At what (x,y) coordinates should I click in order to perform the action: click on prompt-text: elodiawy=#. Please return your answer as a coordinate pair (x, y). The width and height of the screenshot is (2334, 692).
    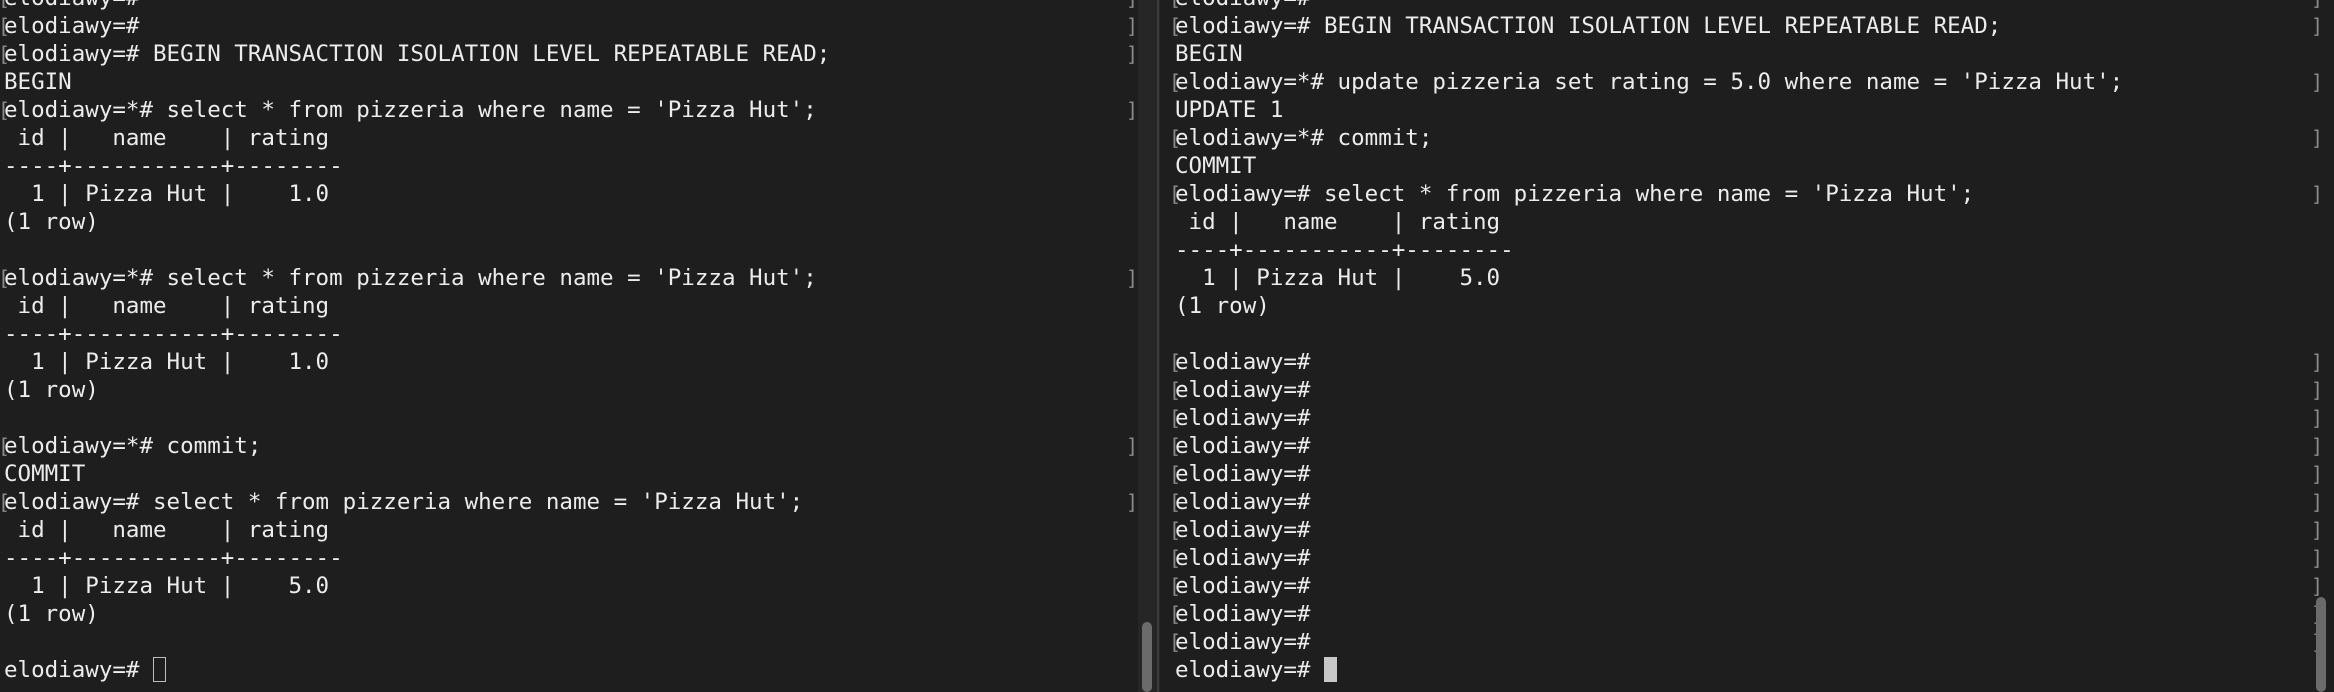
    Looking at the image, I should click on (79, 670).